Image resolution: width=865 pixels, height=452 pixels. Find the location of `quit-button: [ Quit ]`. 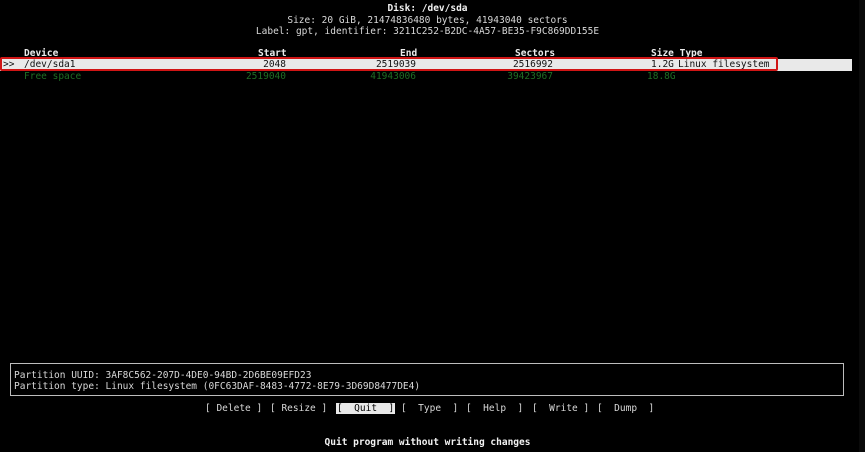

quit-button: [ Quit ] is located at coordinates (366, 408).